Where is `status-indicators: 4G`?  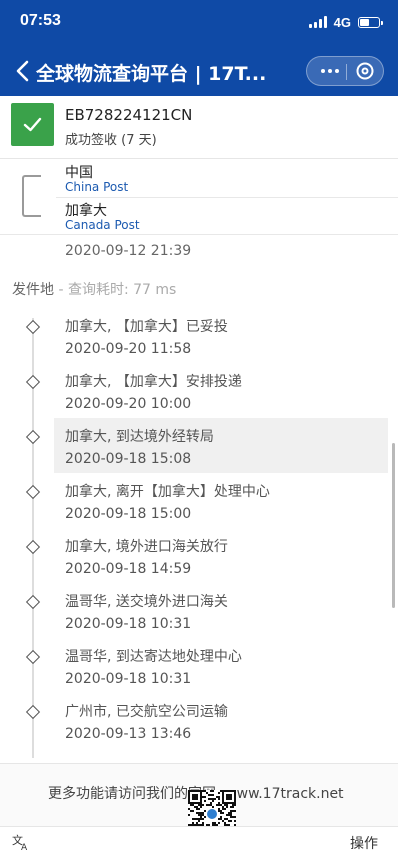
status-indicators: 4G is located at coordinates (345, 22).